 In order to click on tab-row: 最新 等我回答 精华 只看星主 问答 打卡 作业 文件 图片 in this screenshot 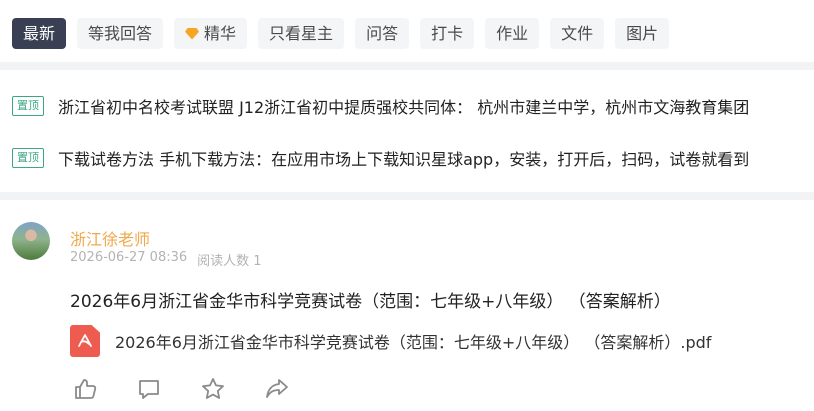, I will do `click(341, 33)`.